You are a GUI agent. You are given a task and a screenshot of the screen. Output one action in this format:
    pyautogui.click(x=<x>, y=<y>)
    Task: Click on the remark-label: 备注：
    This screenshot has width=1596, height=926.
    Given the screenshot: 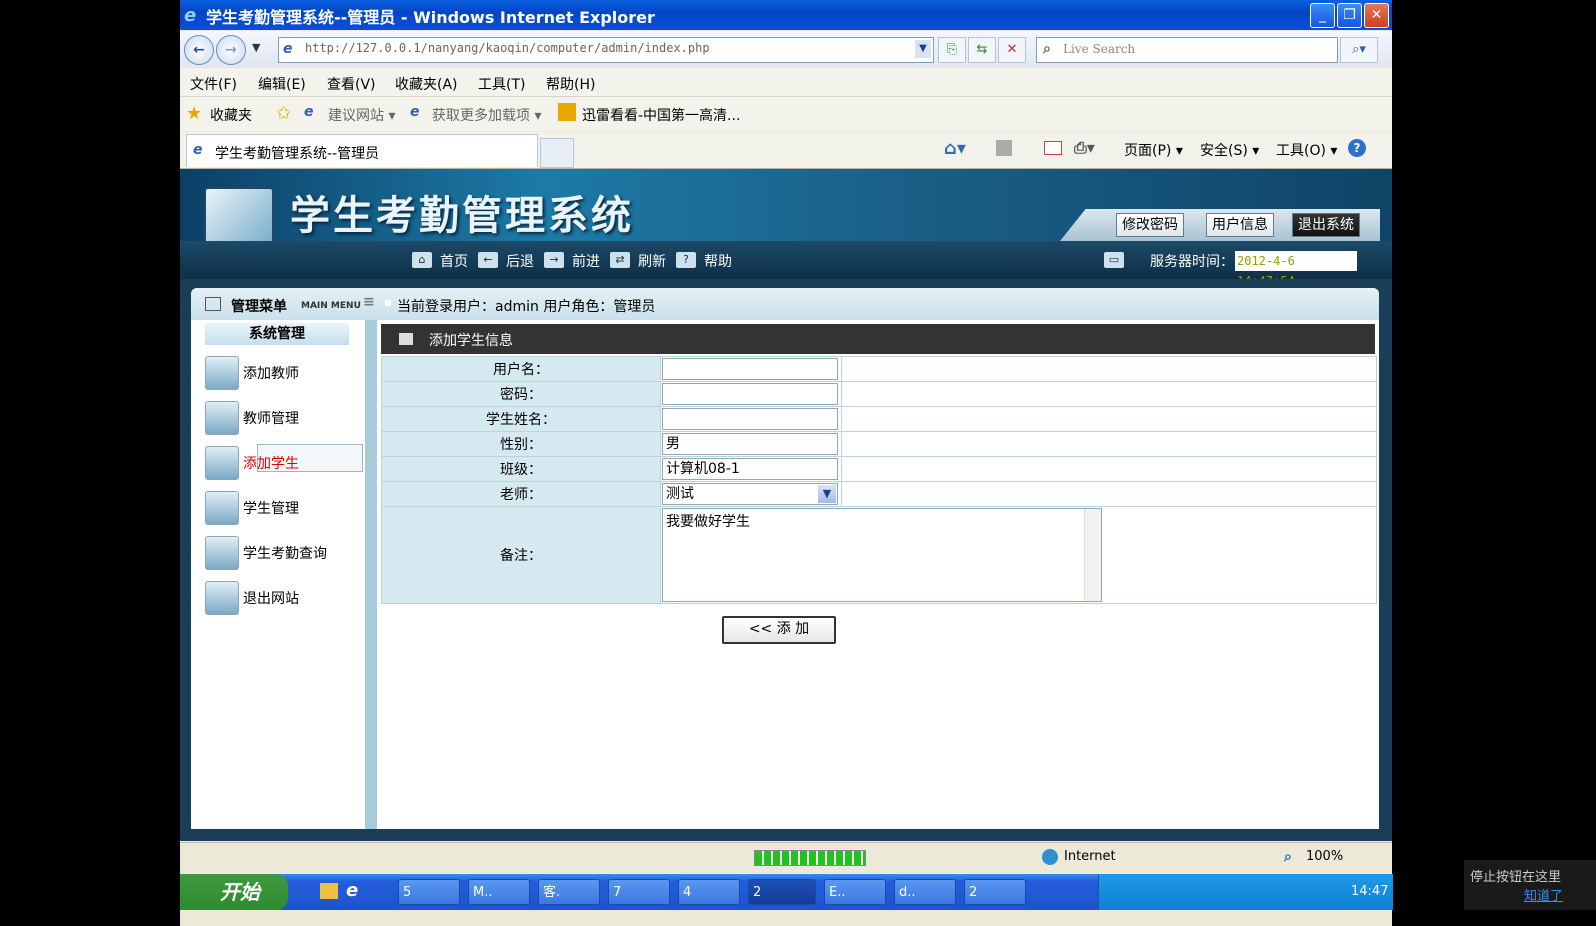 What is the action you would take?
    pyautogui.click(x=521, y=555)
    